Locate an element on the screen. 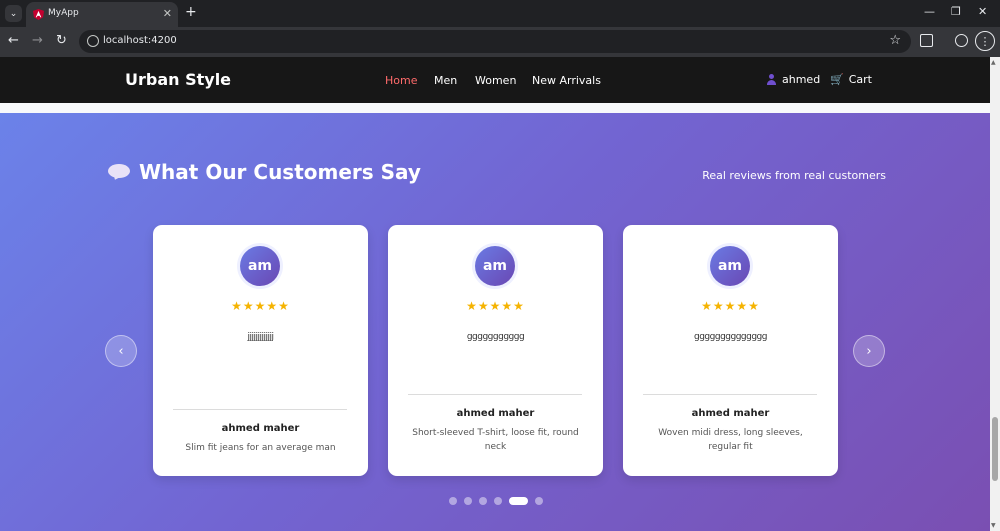 The width and height of the screenshot is (1000, 531). review-text: jjjjjjjjjjjjj is located at coordinates (260, 337).